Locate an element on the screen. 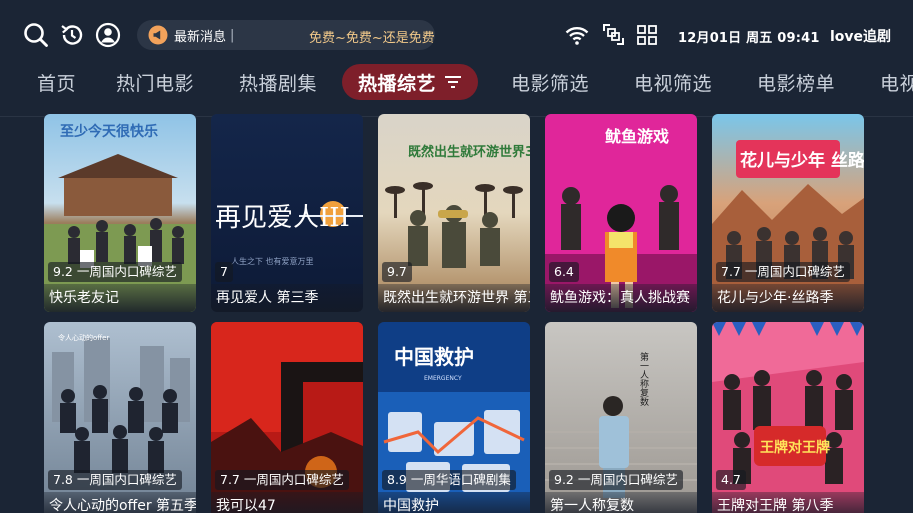  rating-badge: 8.9 一周华语口碑剧集 is located at coordinates (449, 480).